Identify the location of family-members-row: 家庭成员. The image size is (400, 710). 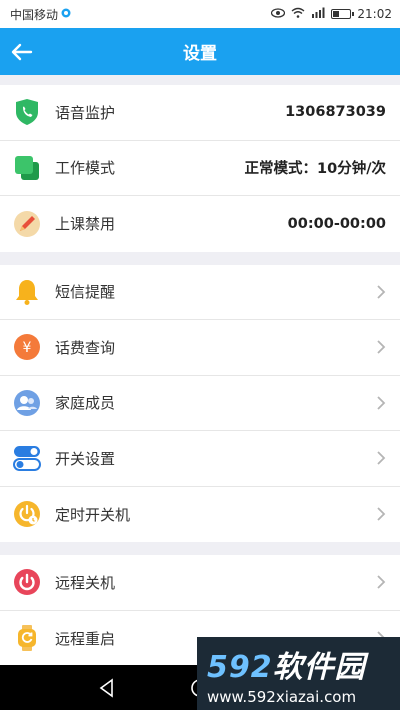
(200, 403).